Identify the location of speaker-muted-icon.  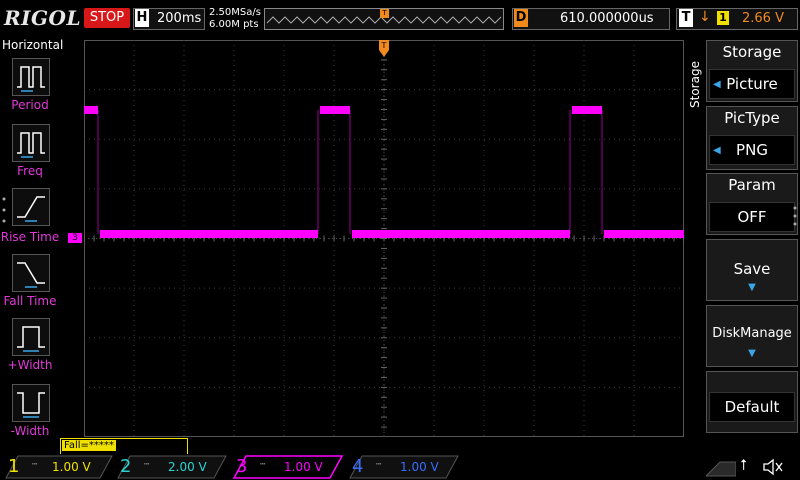
(773, 467).